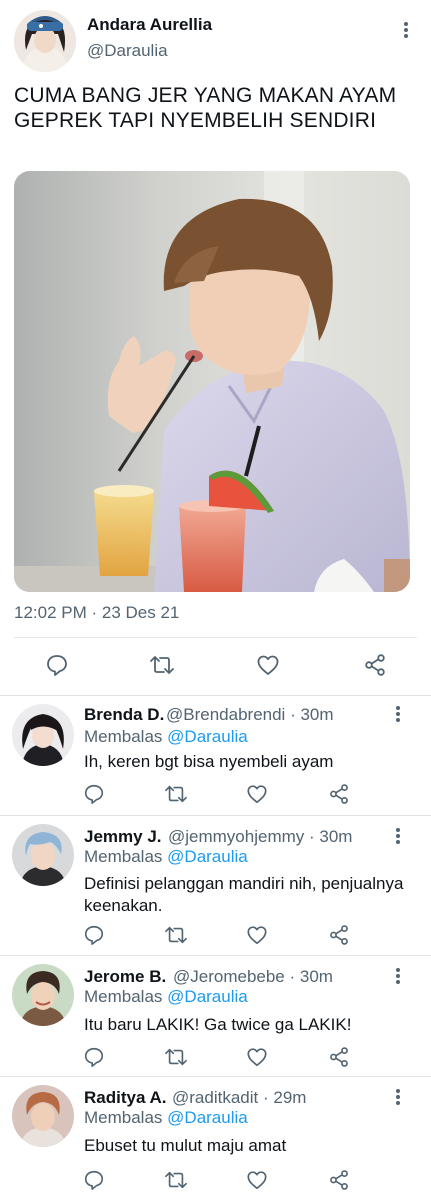  I want to click on divider, so click(215, 637).